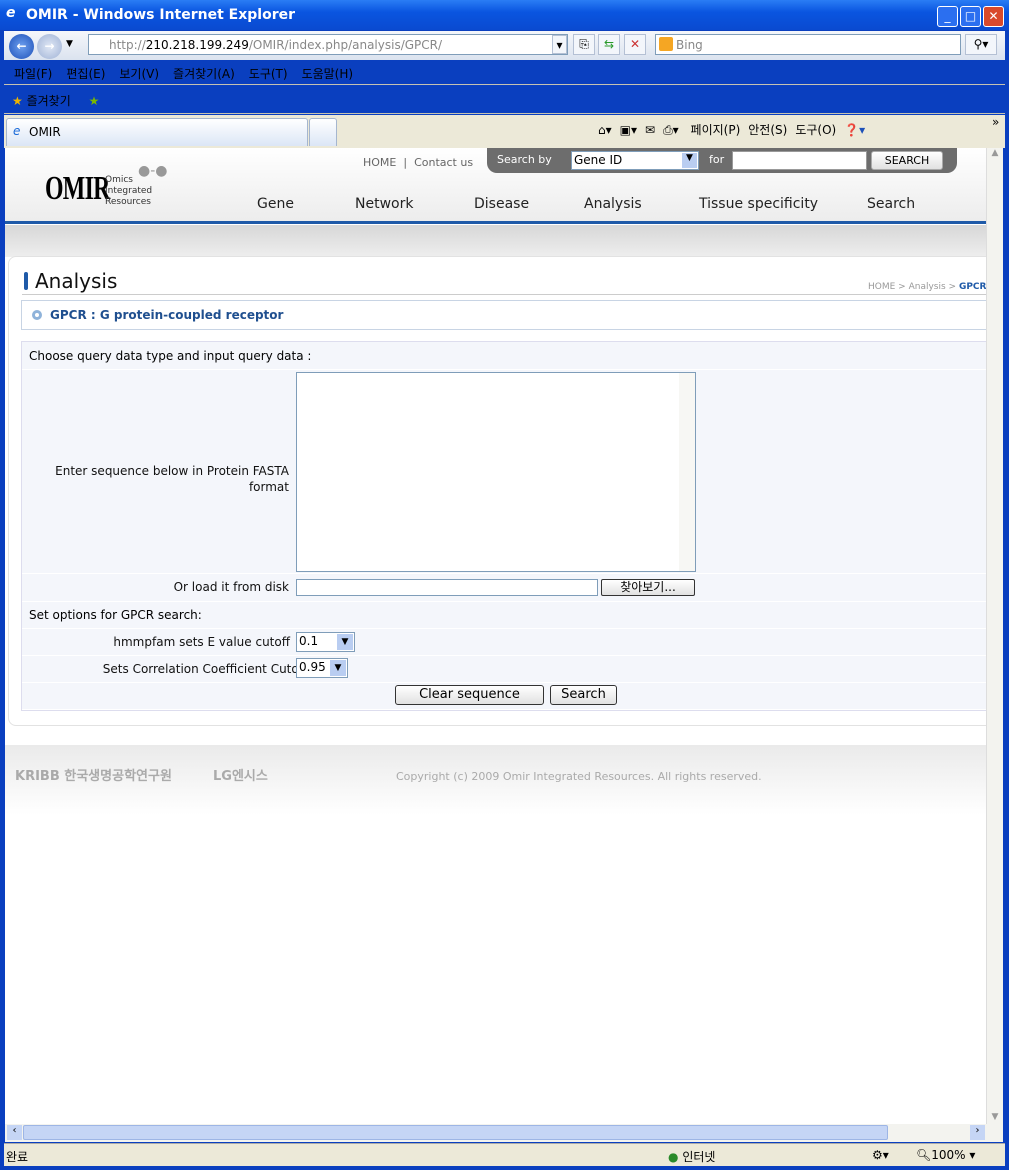 The width and height of the screenshot is (1009, 1170). Describe the element at coordinates (605, 130) in the screenshot. I see `home-icon: ⌂▾` at that location.